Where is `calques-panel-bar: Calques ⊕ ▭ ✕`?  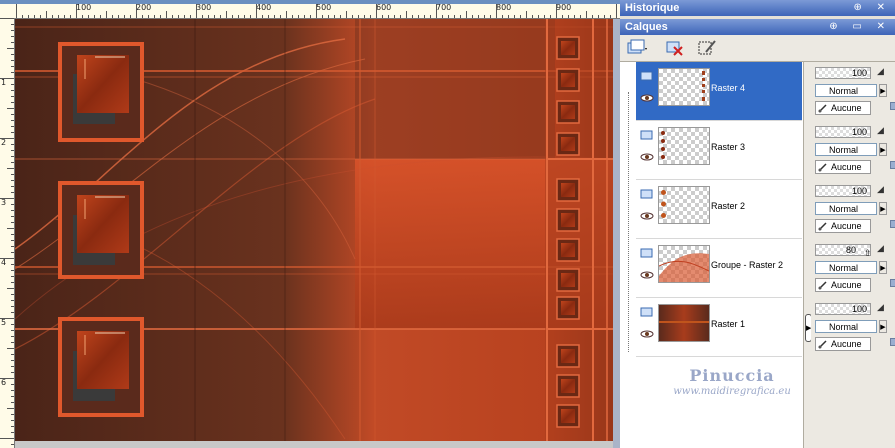
calques-panel-bar: Calques ⊕ ▭ ✕ is located at coordinates (757, 27).